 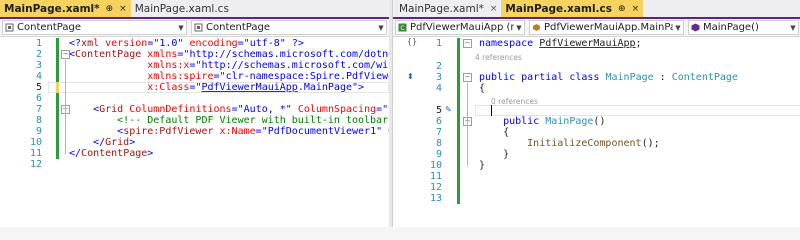 What do you see at coordinates (542, 77) in the screenshot?
I see `code-token: partial` at bounding box center [542, 77].